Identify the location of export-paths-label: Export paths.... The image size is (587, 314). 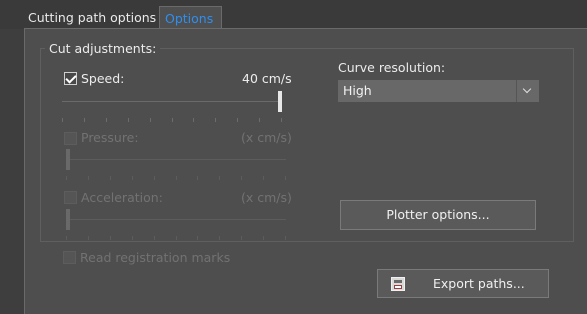
(479, 283).